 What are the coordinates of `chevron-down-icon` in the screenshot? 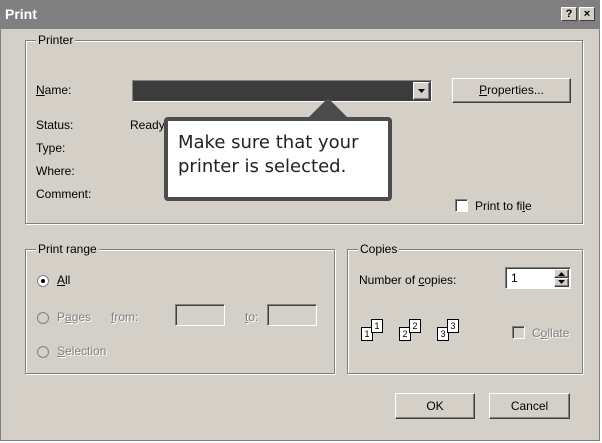 It's located at (421, 91).